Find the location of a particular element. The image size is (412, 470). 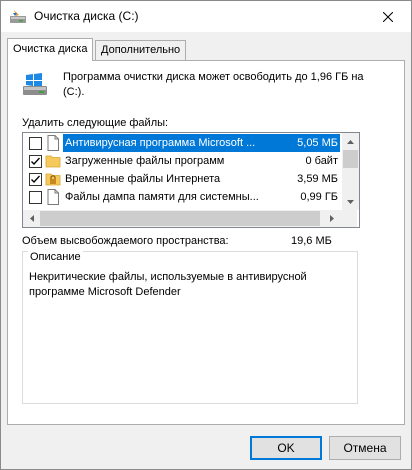

item-size: 0,99 ГБ is located at coordinates (319, 197).